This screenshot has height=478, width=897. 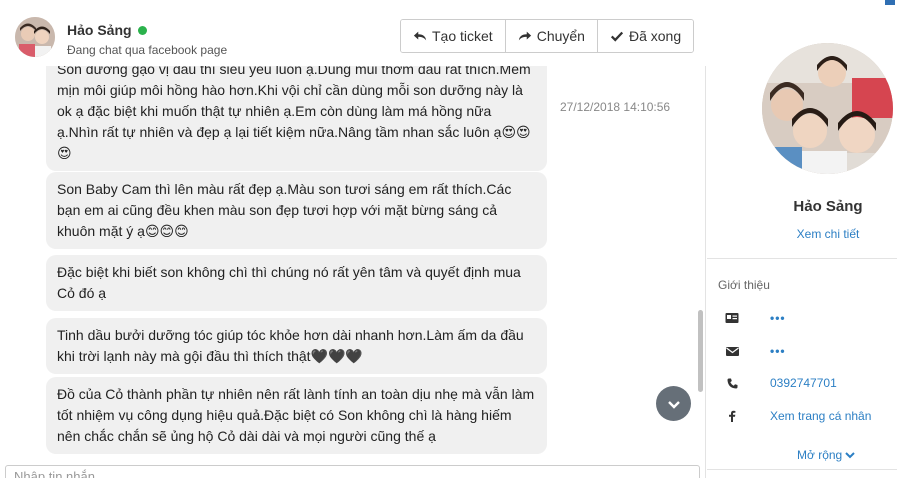 What do you see at coordinates (744, 285) in the screenshot?
I see `about-section-title: Giới thiệu` at bounding box center [744, 285].